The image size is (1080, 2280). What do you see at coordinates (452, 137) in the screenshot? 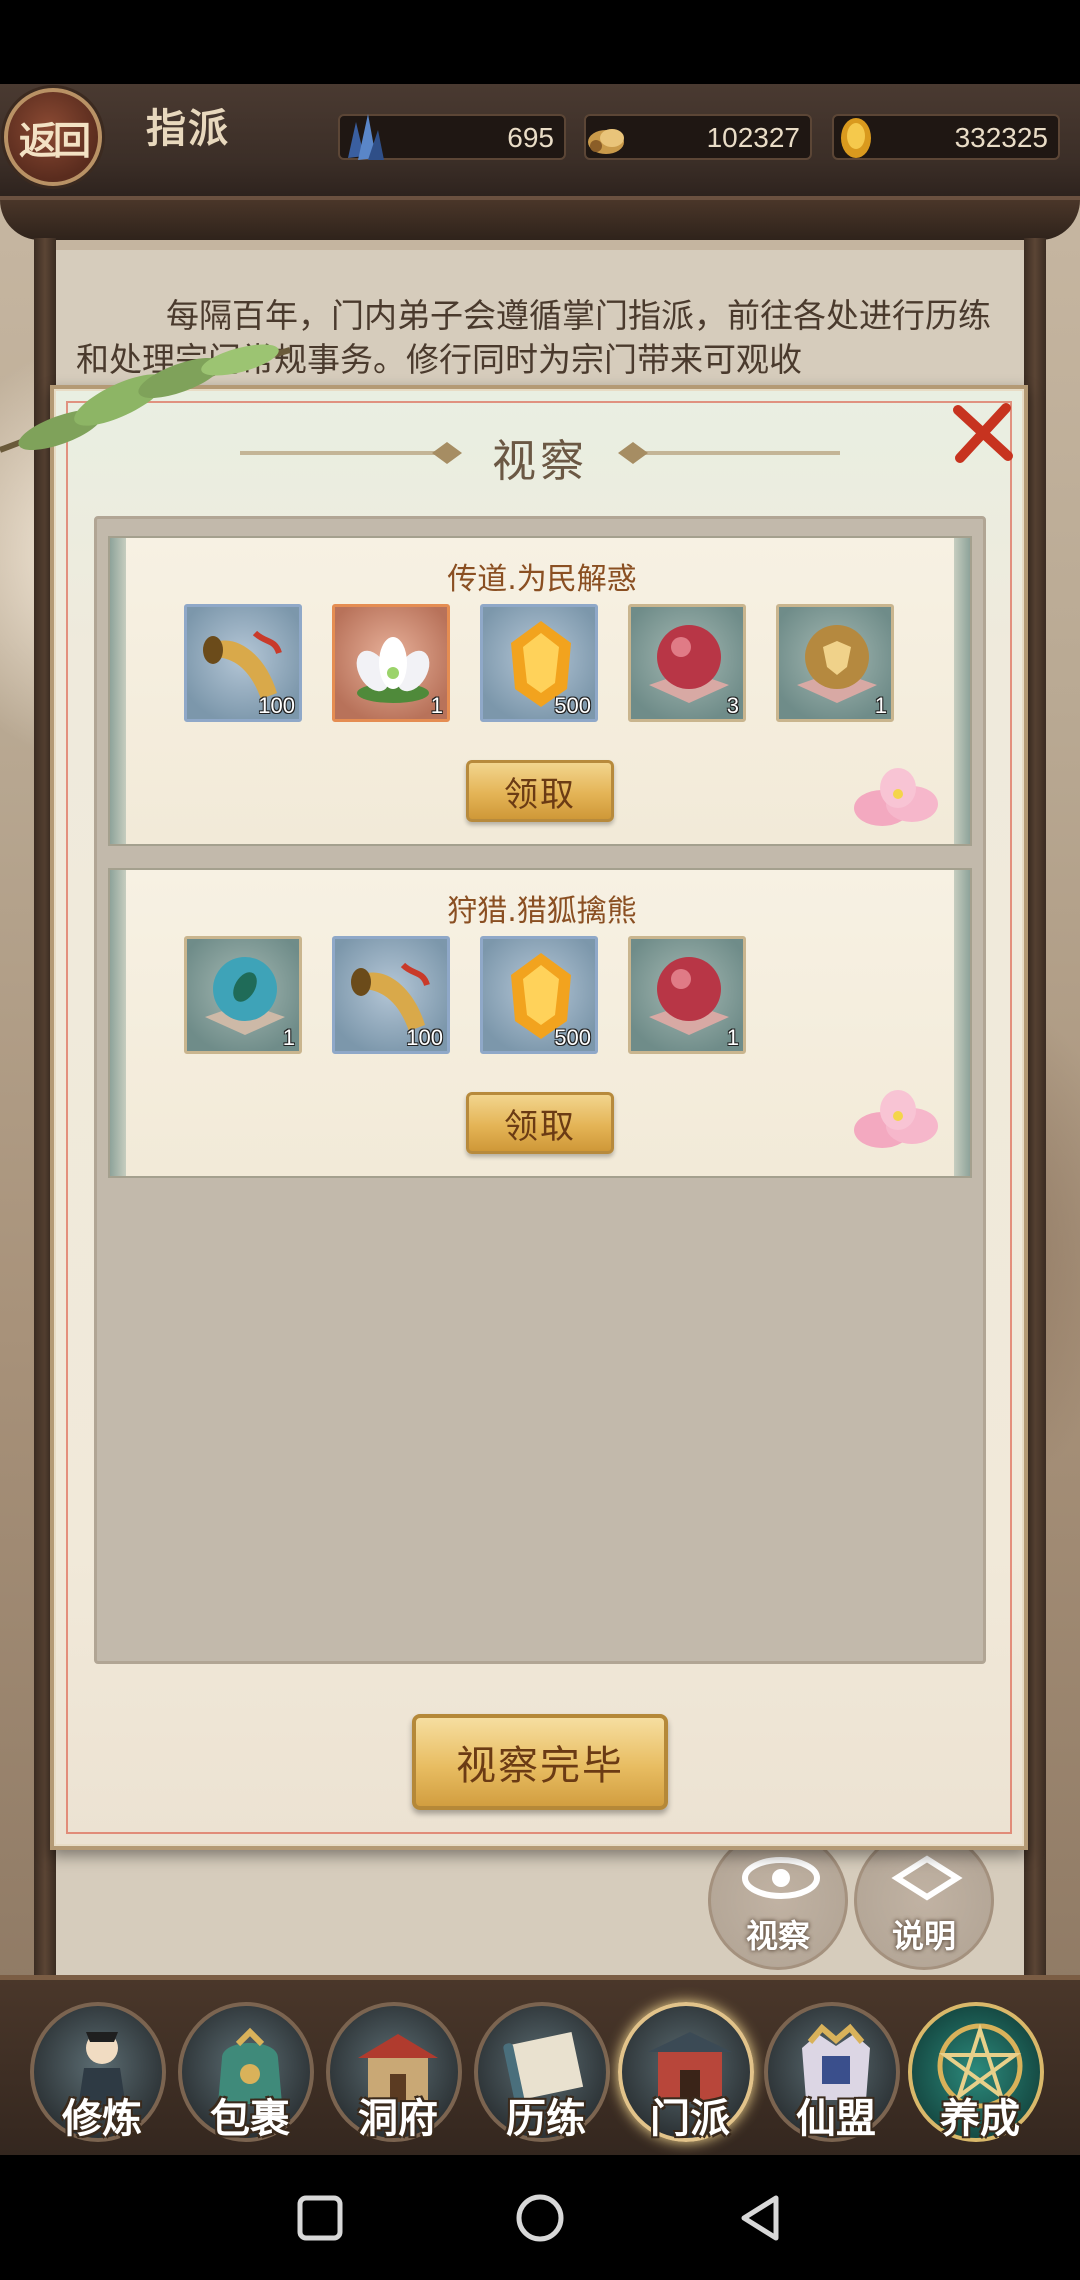
I see `resource-crystal: 695` at bounding box center [452, 137].